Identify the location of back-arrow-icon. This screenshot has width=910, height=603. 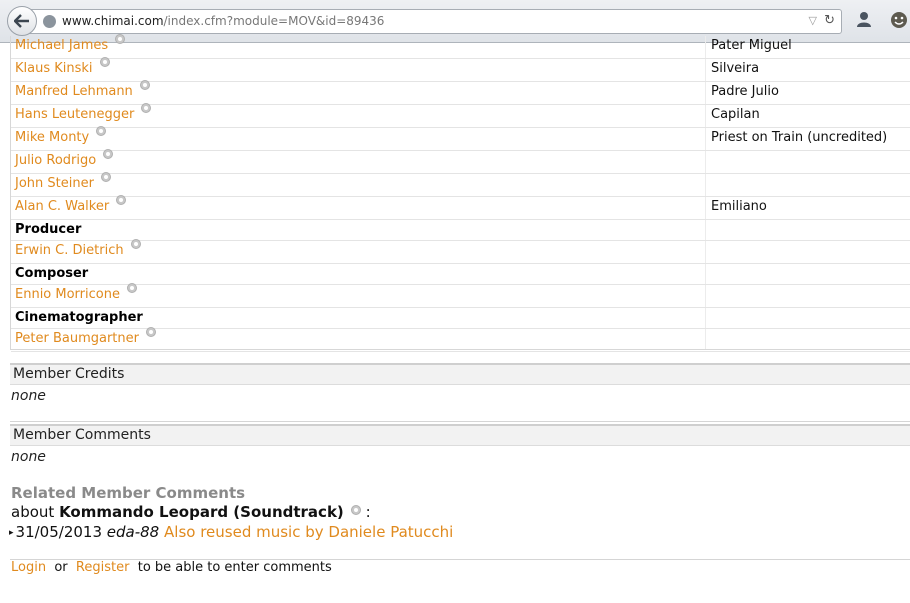
(21, 21).